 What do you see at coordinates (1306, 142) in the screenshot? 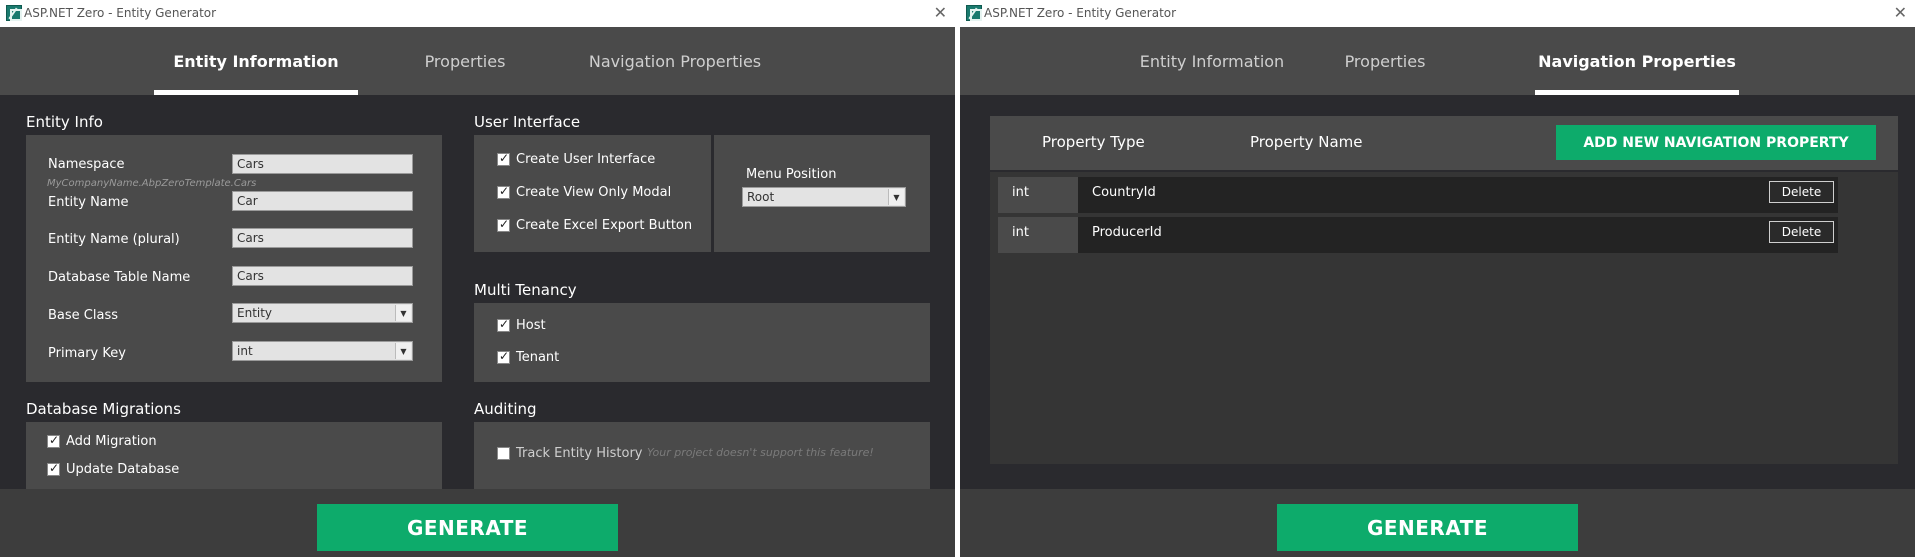
I see `col-property-name: Property Name` at bounding box center [1306, 142].